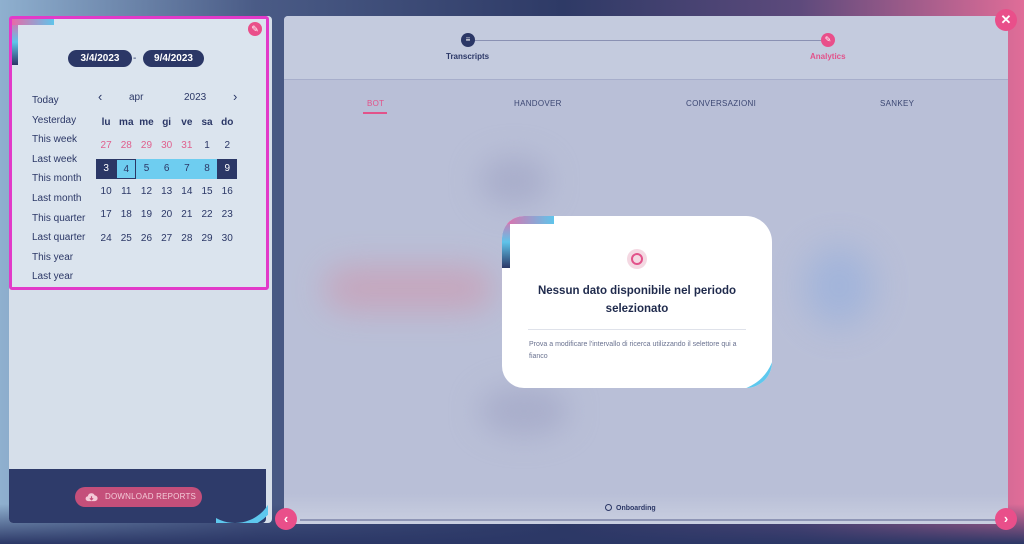  Describe the element at coordinates (173, 58) in the screenshot. I see `end-date-pill: 9/4/2023` at that location.